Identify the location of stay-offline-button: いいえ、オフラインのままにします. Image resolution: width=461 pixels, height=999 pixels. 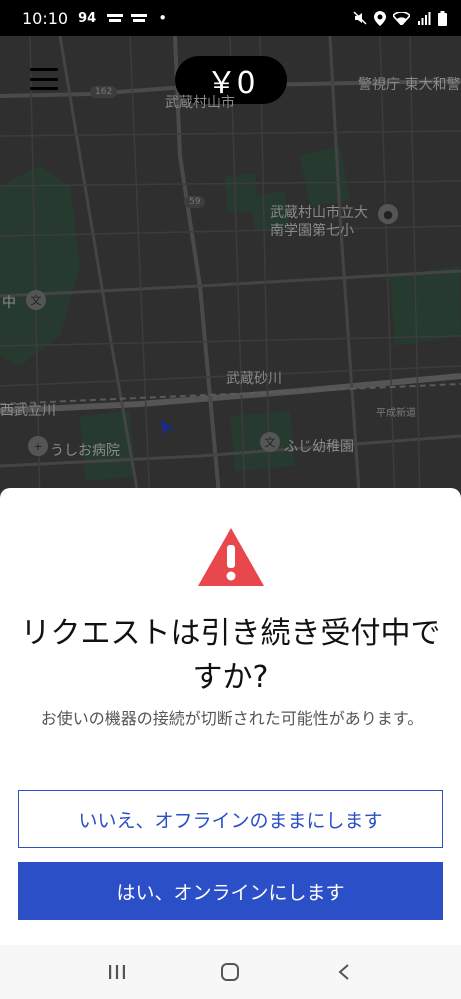
(230, 819).